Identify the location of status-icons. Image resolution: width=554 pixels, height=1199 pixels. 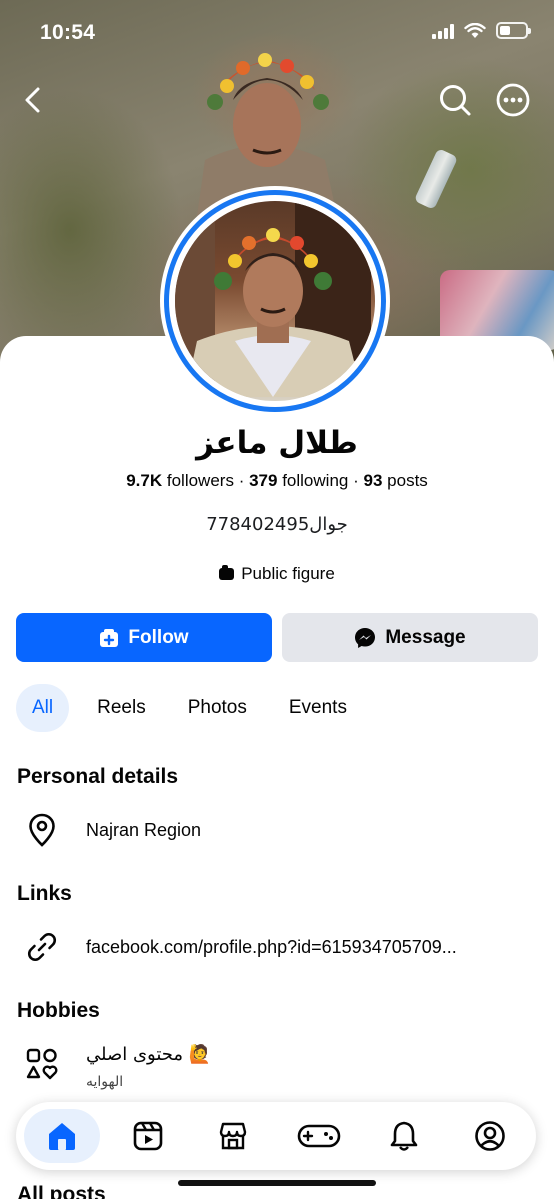
(481, 30).